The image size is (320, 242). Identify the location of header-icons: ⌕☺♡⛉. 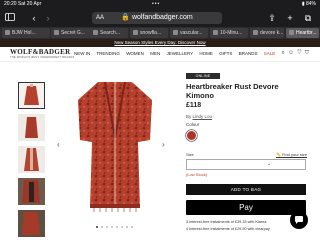
(297, 53).